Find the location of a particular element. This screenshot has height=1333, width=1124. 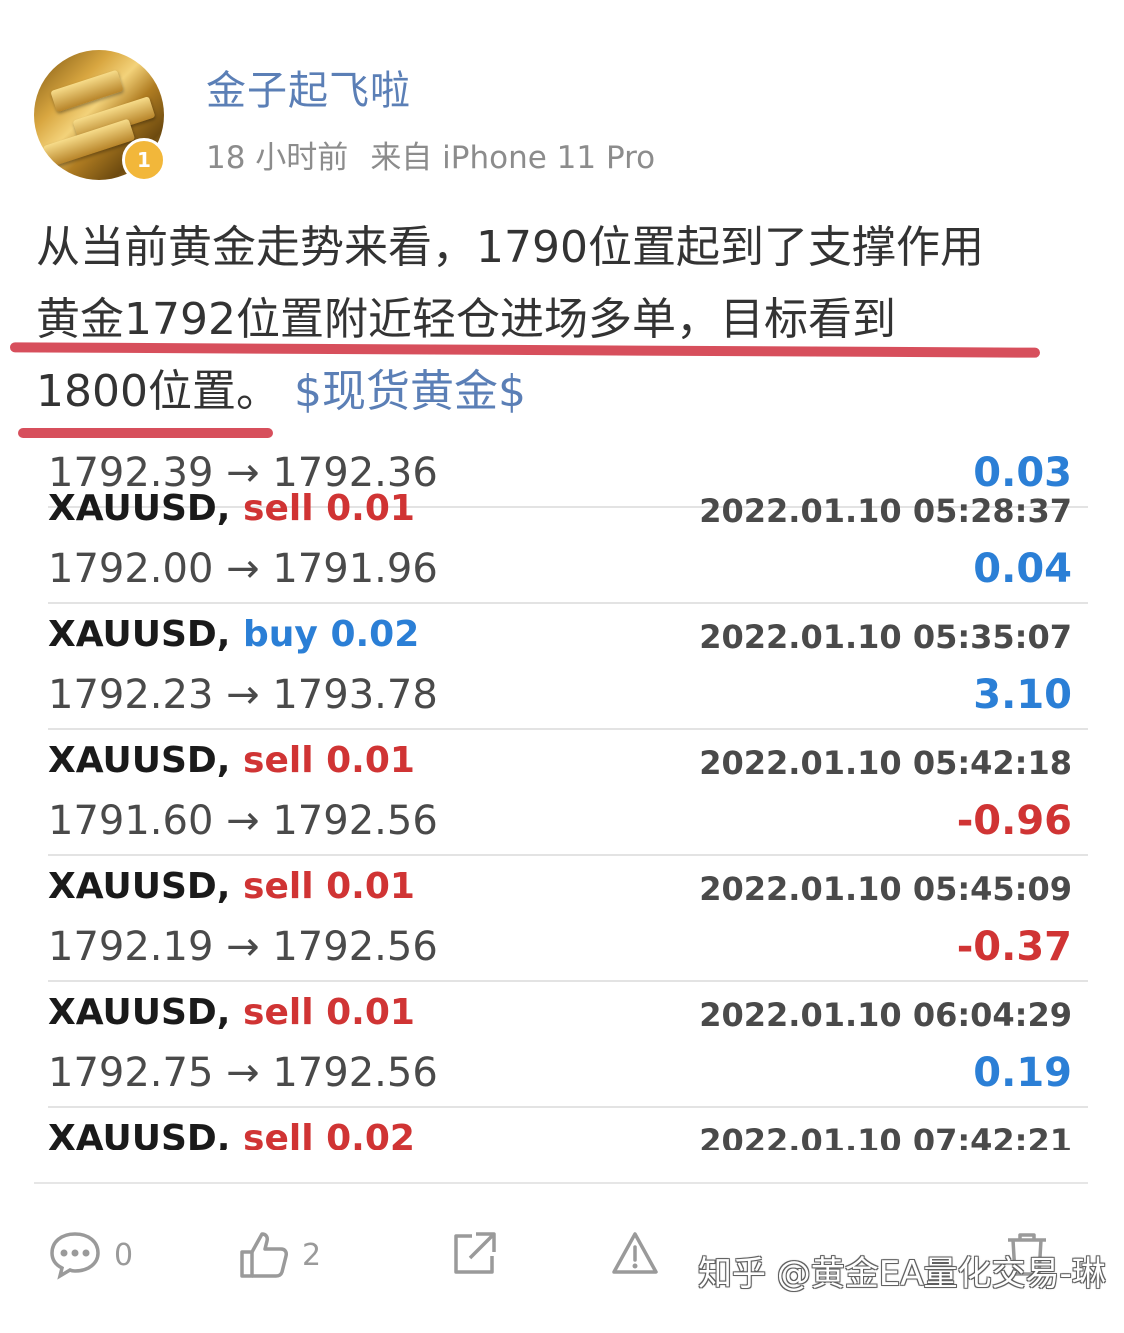

trade-price: 1792.23 → 1793.78 is located at coordinates (243, 695).